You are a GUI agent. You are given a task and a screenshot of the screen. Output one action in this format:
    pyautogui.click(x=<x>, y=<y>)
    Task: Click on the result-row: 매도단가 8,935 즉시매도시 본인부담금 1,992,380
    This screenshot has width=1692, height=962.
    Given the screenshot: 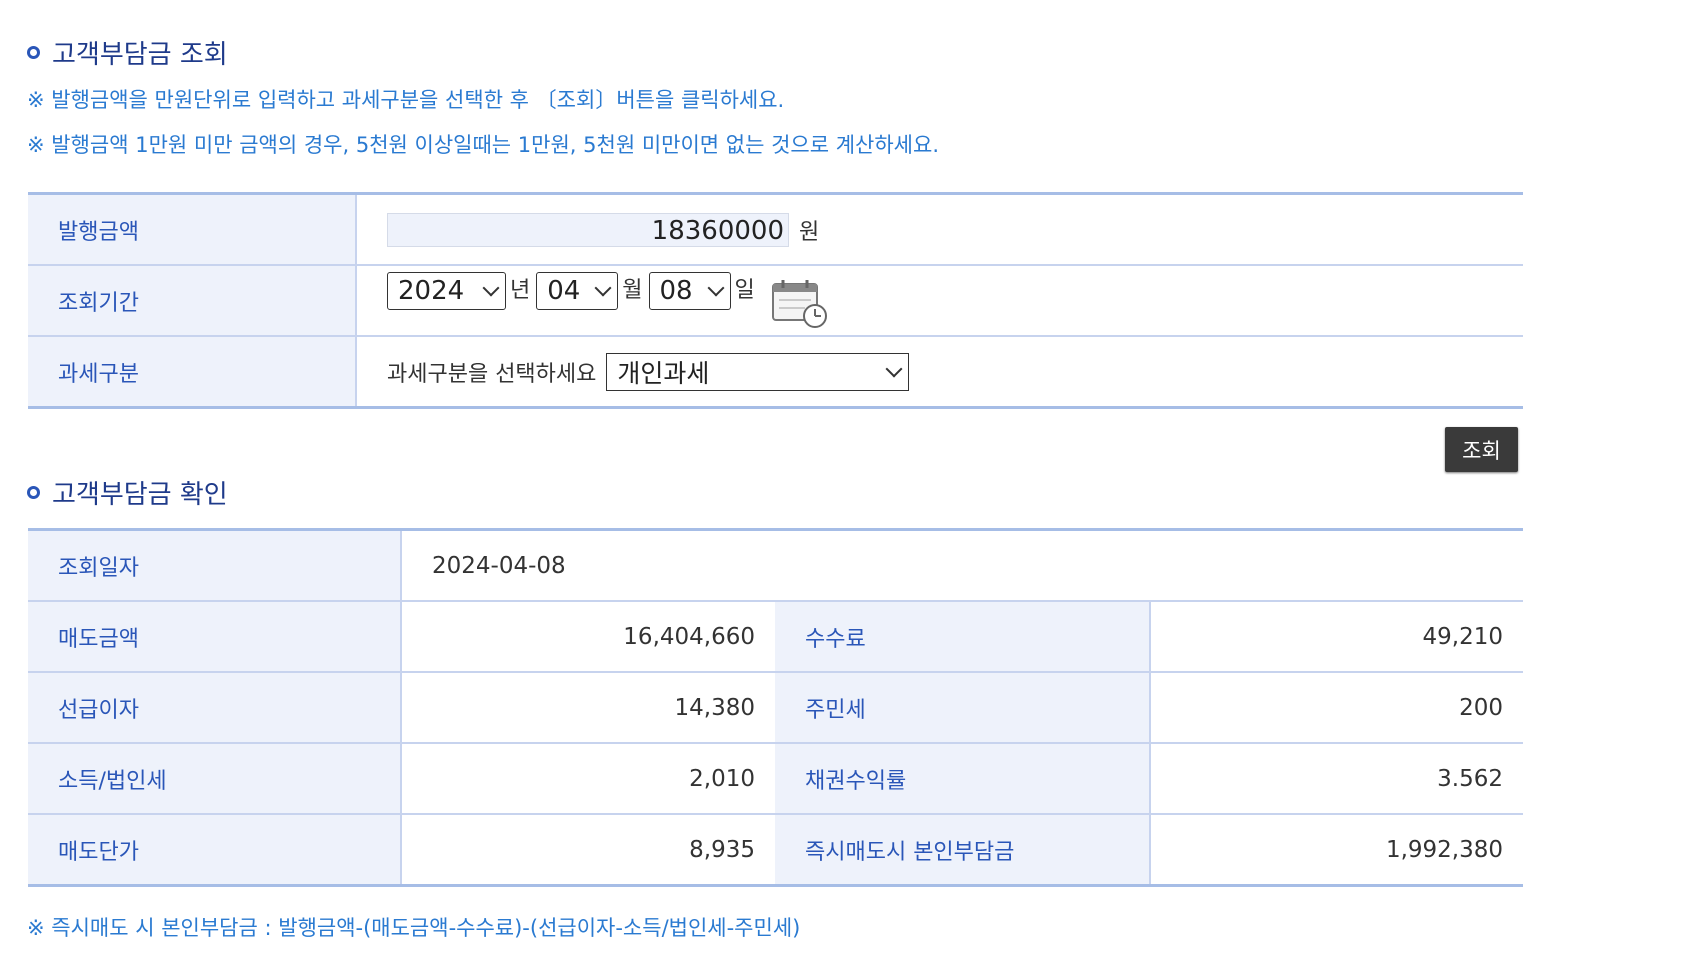 What is the action you would take?
    pyautogui.click(x=775, y=849)
    